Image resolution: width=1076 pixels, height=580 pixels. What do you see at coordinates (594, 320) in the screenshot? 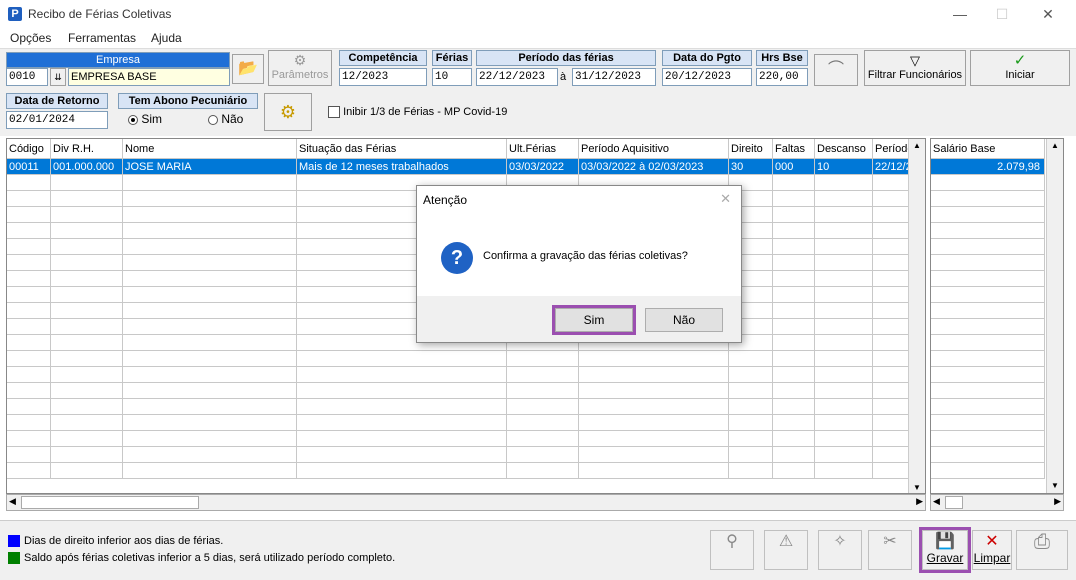
I see `dialog-sim-button: Sim` at bounding box center [594, 320].